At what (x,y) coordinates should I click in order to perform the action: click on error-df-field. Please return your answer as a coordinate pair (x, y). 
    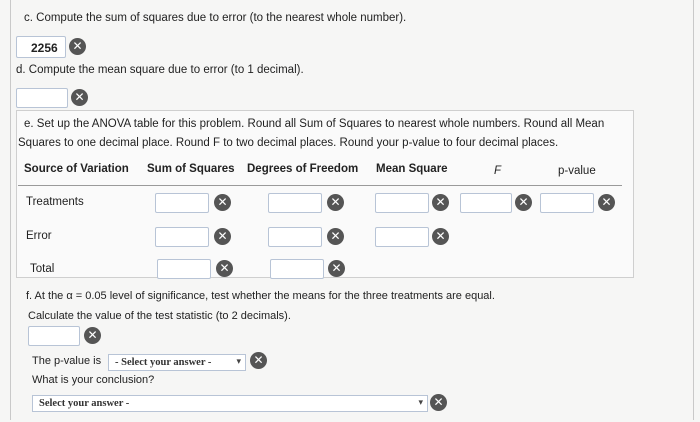
    Looking at the image, I should click on (295, 237).